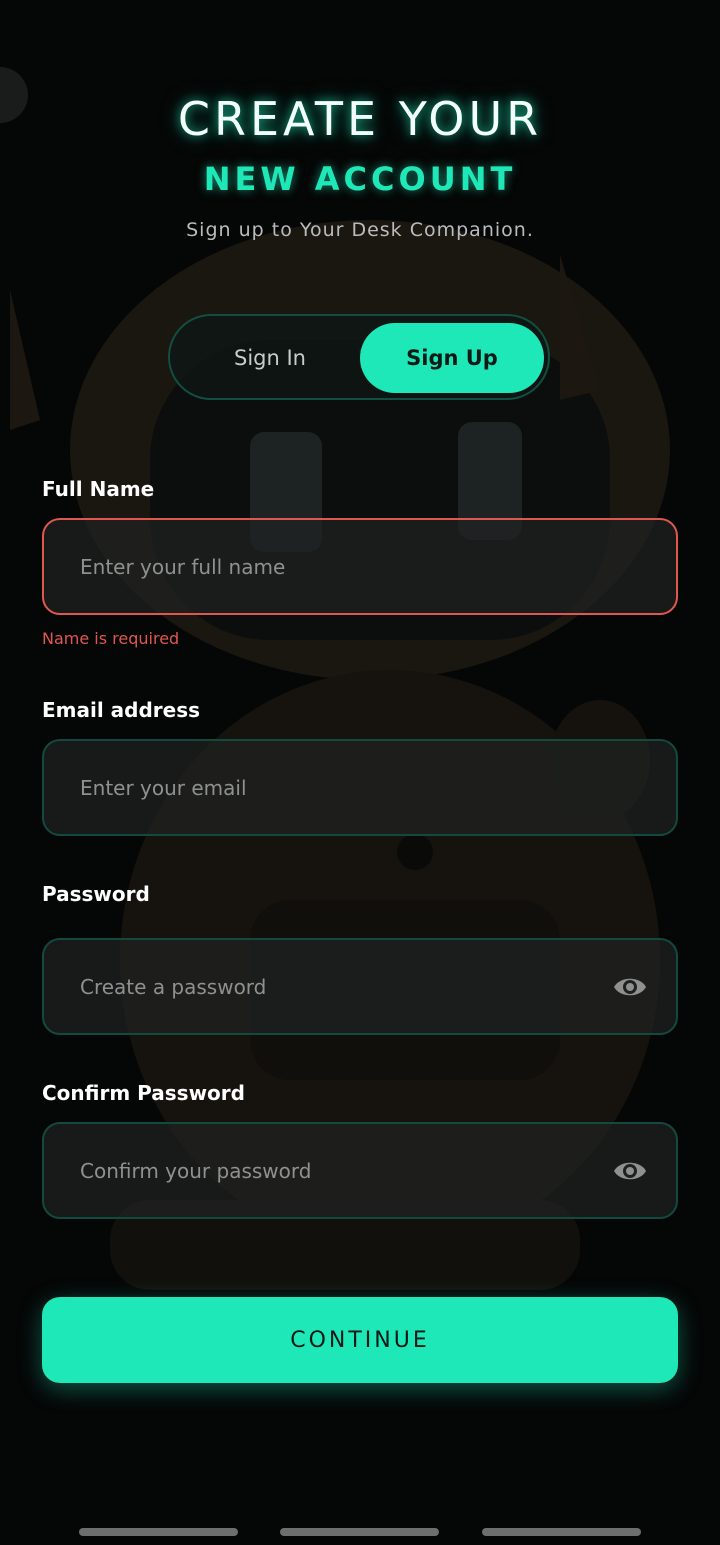  Describe the element at coordinates (360, 230) in the screenshot. I see `page-subtitle: Sign up to Your Desk Companion.` at that location.